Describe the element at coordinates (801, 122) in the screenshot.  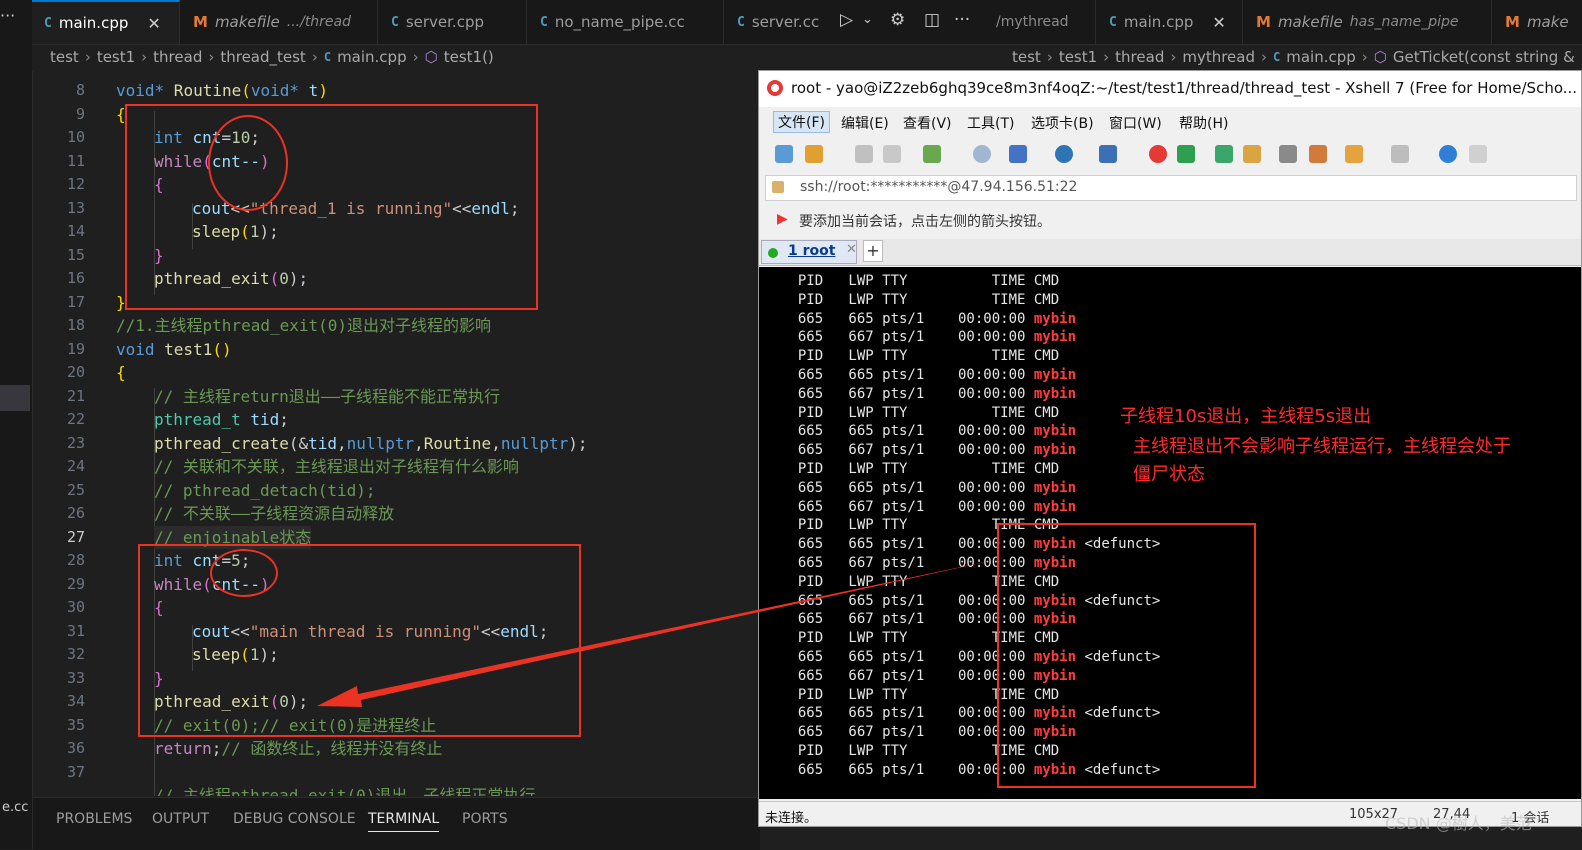
I see `menu-file: 文件(F)` at that location.